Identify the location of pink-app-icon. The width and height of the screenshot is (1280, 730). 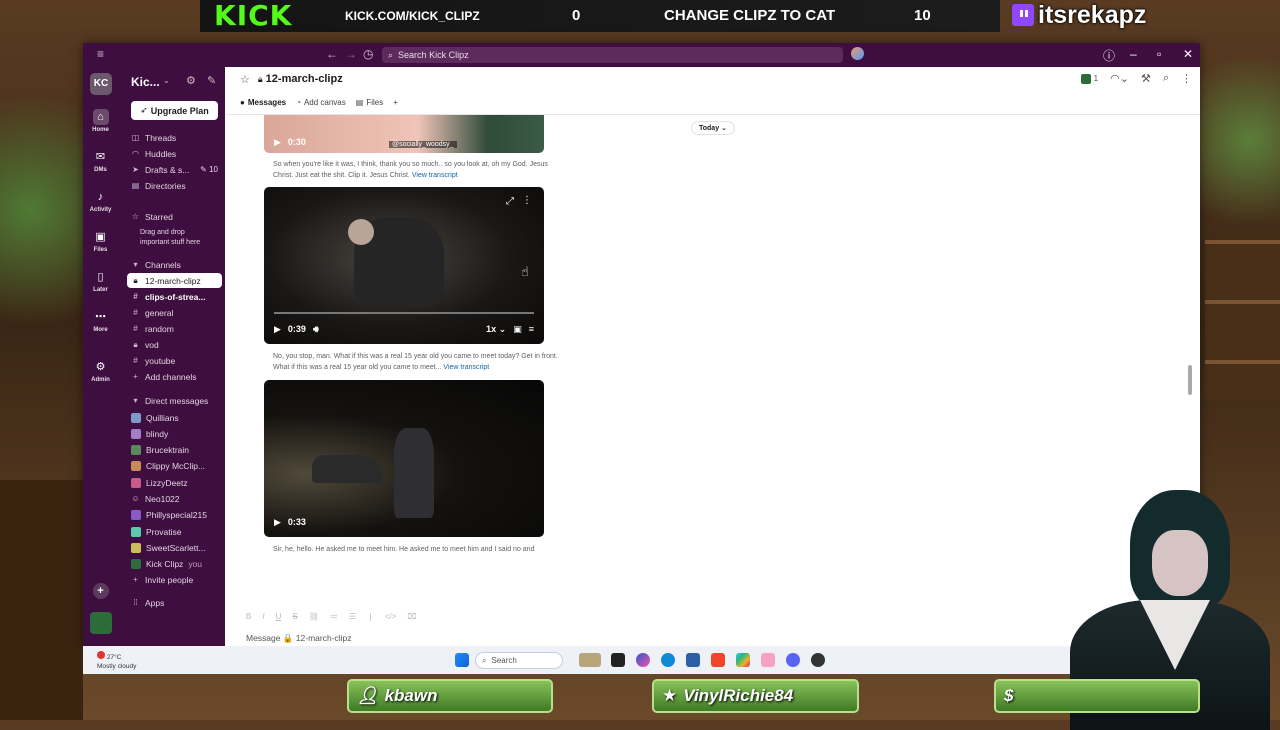
(768, 660).